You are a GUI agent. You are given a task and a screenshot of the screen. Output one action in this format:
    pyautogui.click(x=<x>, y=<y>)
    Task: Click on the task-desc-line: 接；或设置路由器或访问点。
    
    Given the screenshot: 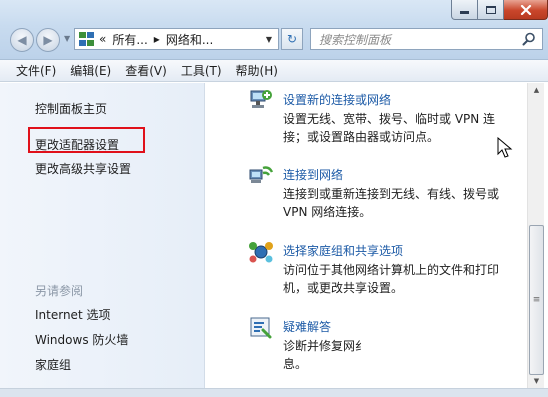 What is the action you would take?
    pyautogui.click(x=361, y=137)
    